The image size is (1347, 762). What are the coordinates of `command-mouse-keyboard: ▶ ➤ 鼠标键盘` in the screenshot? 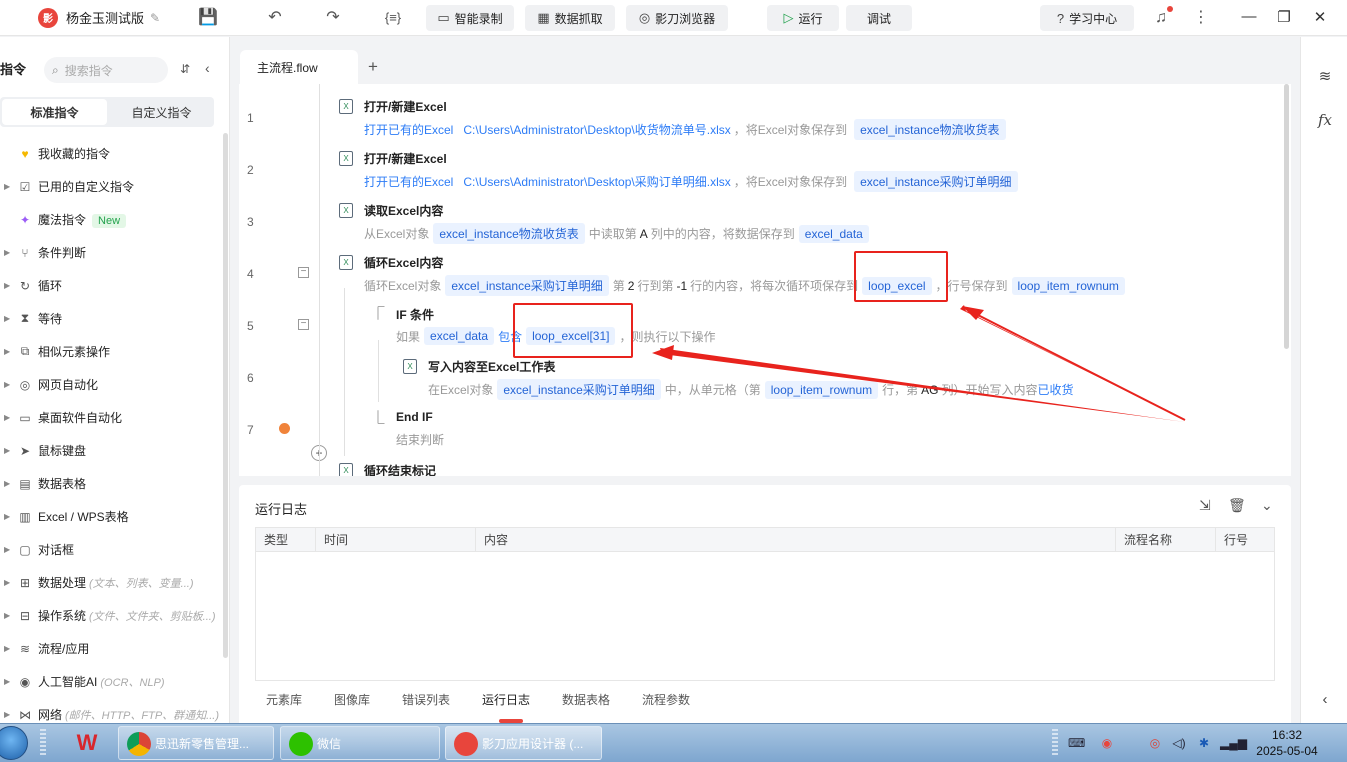 It's located at (110, 450).